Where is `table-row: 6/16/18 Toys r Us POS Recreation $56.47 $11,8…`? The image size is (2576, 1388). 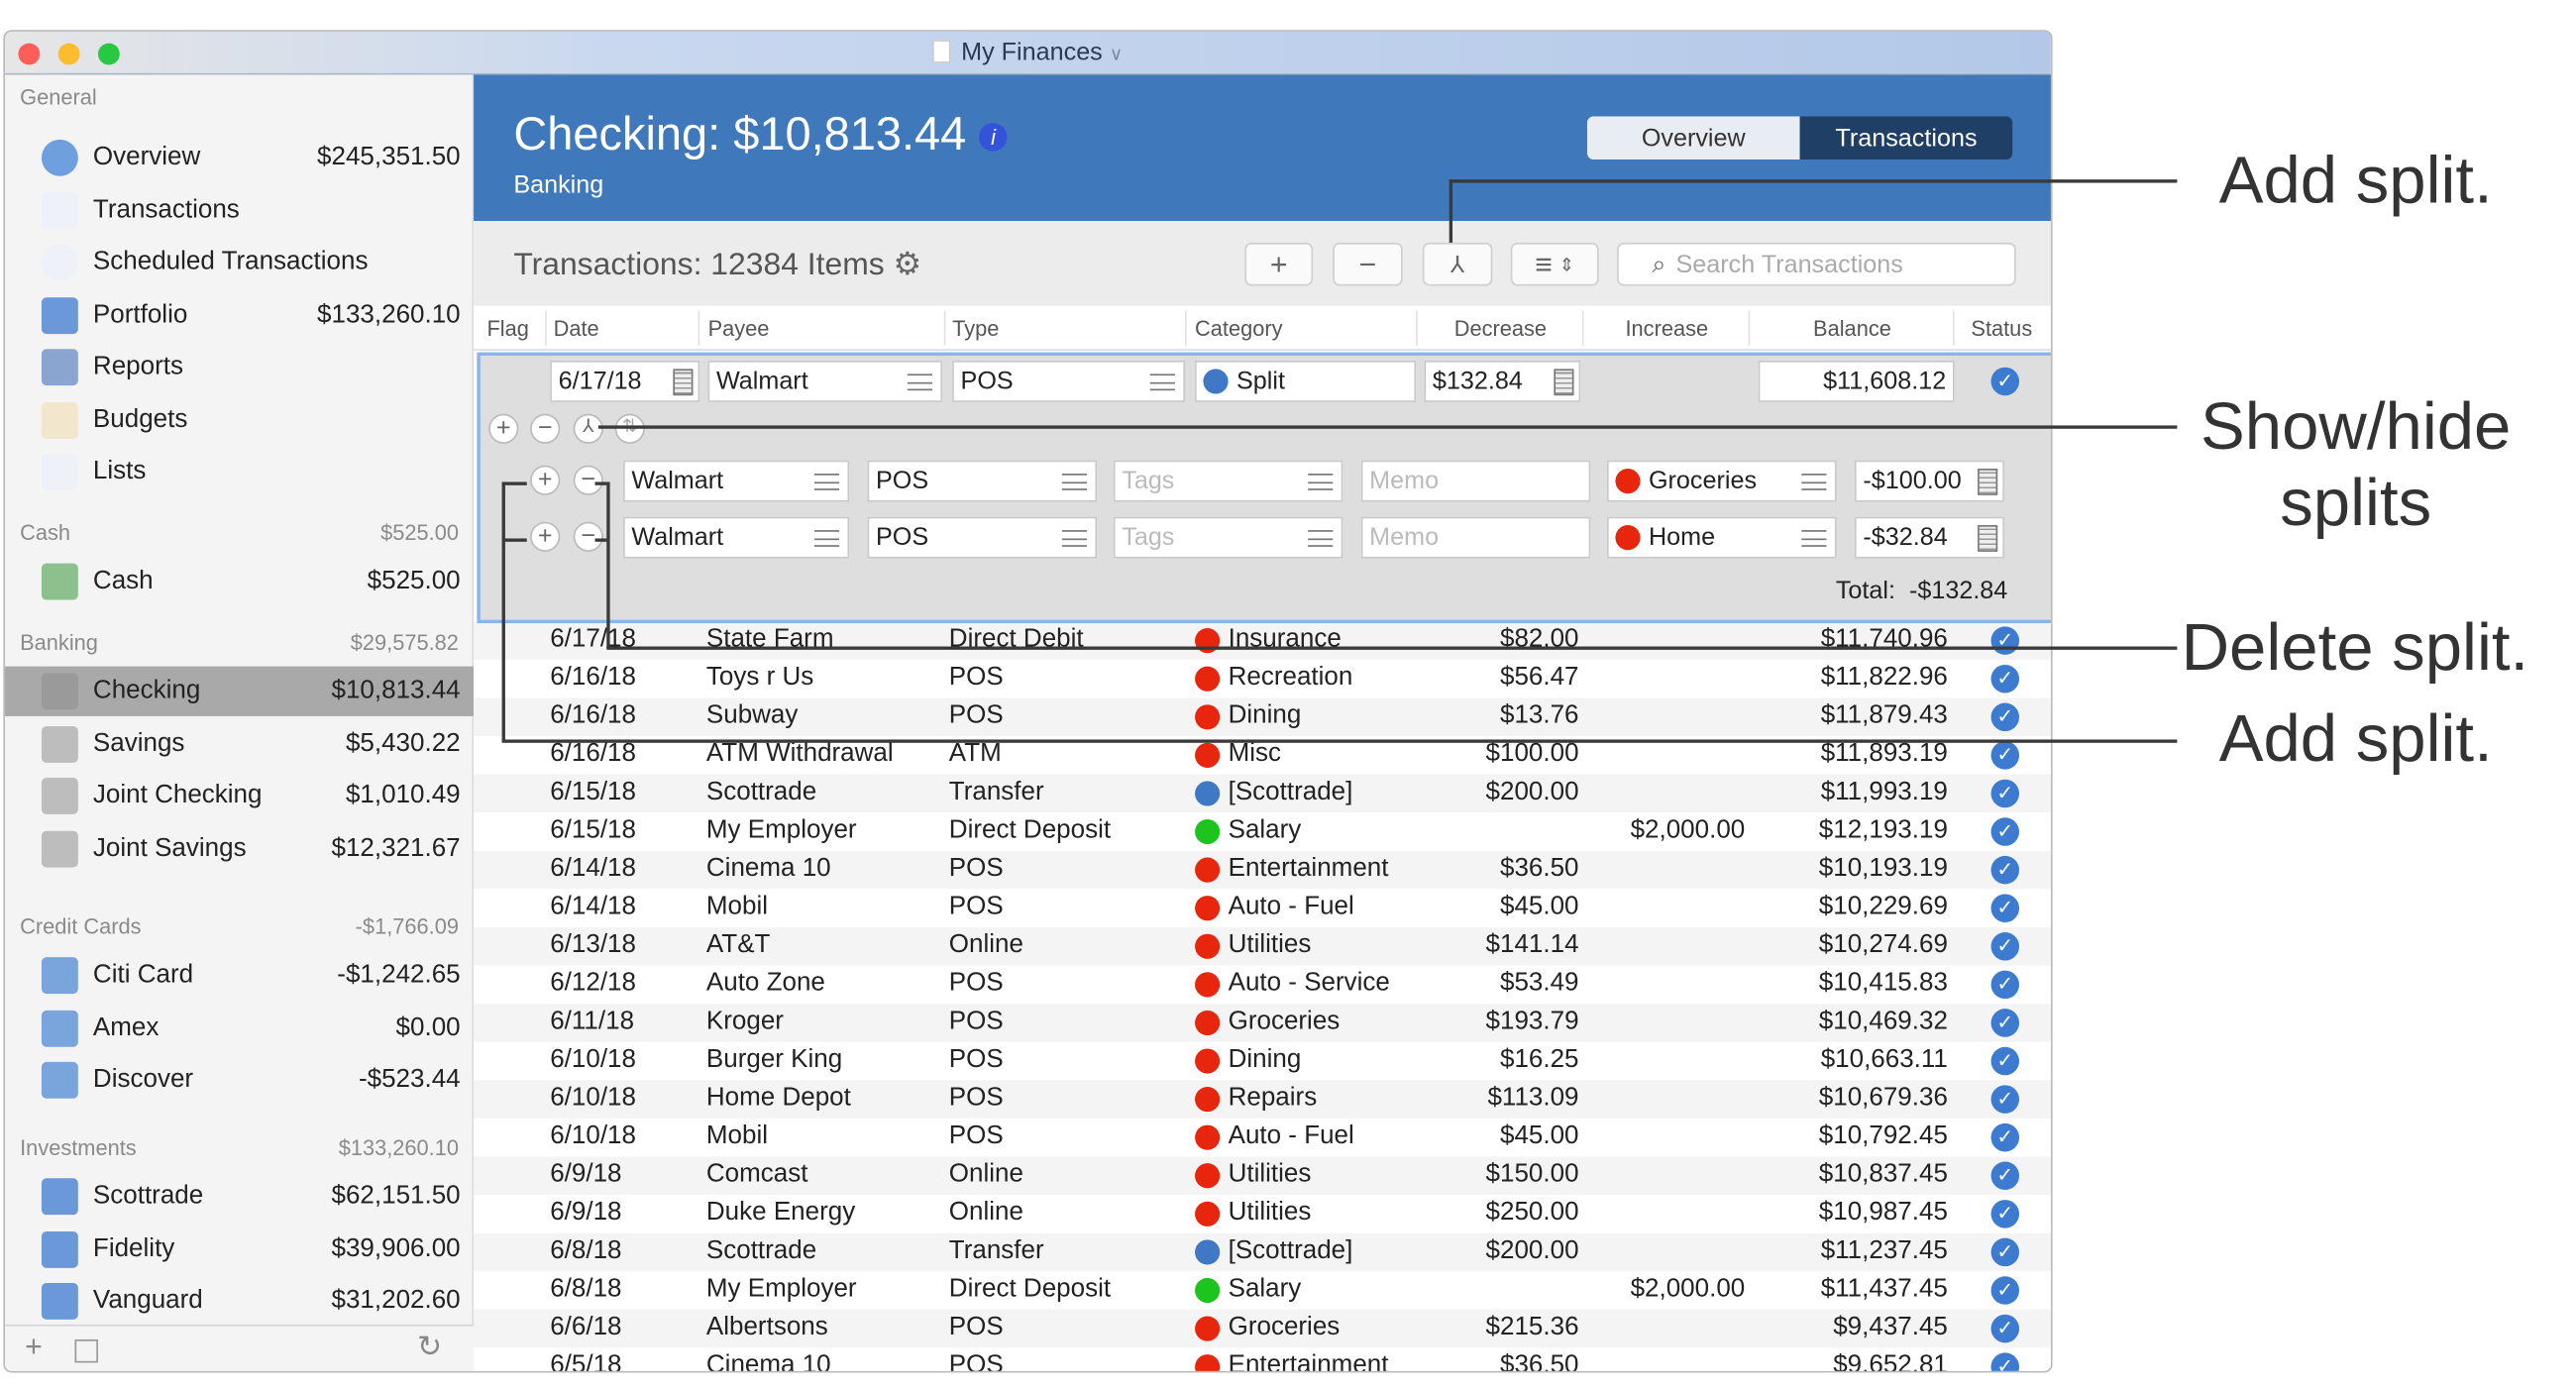 table-row: 6/16/18 Toys r Us POS Recreation $56.47 $11,8… is located at coordinates (1262, 679).